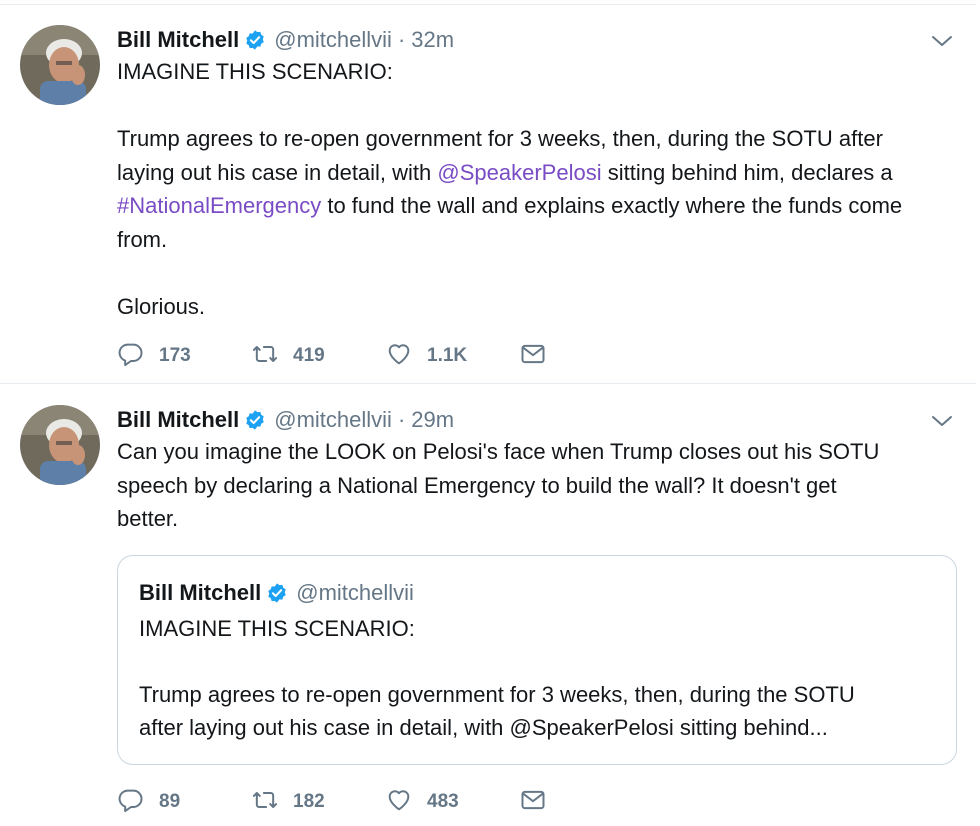 The height and width of the screenshot is (826, 980). I want to click on text-line: Glorious., so click(161, 306).